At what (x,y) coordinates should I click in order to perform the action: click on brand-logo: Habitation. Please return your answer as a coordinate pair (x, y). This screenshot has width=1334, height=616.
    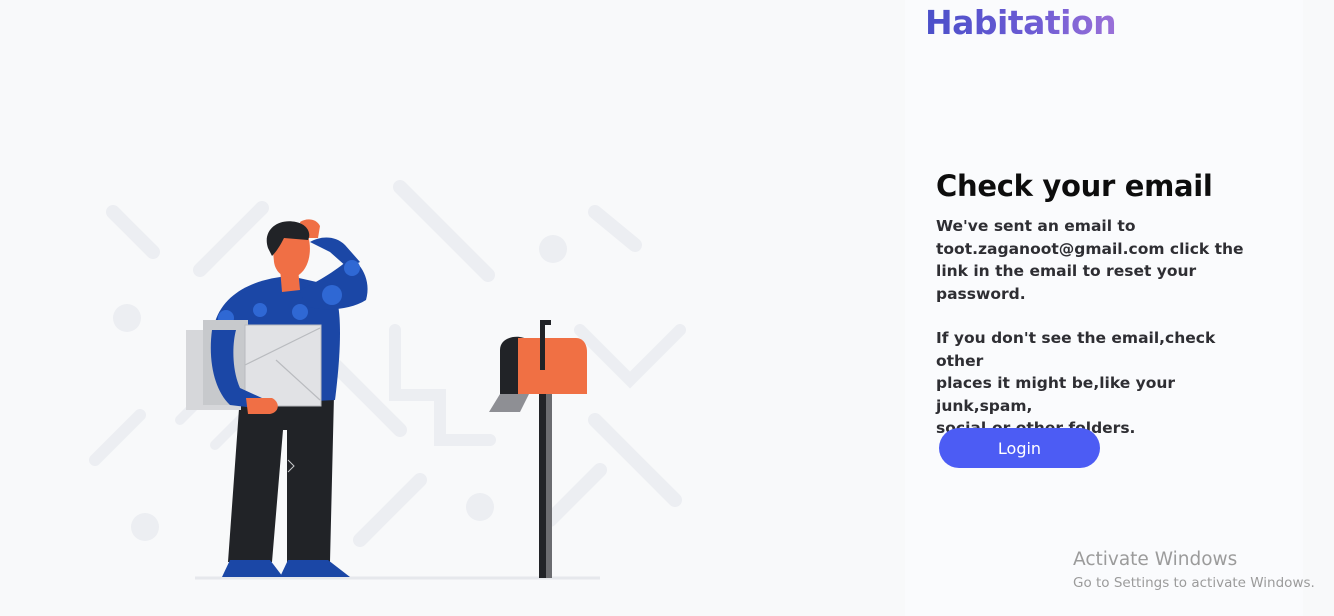
    Looking at the image, I should click on (1021, 22).